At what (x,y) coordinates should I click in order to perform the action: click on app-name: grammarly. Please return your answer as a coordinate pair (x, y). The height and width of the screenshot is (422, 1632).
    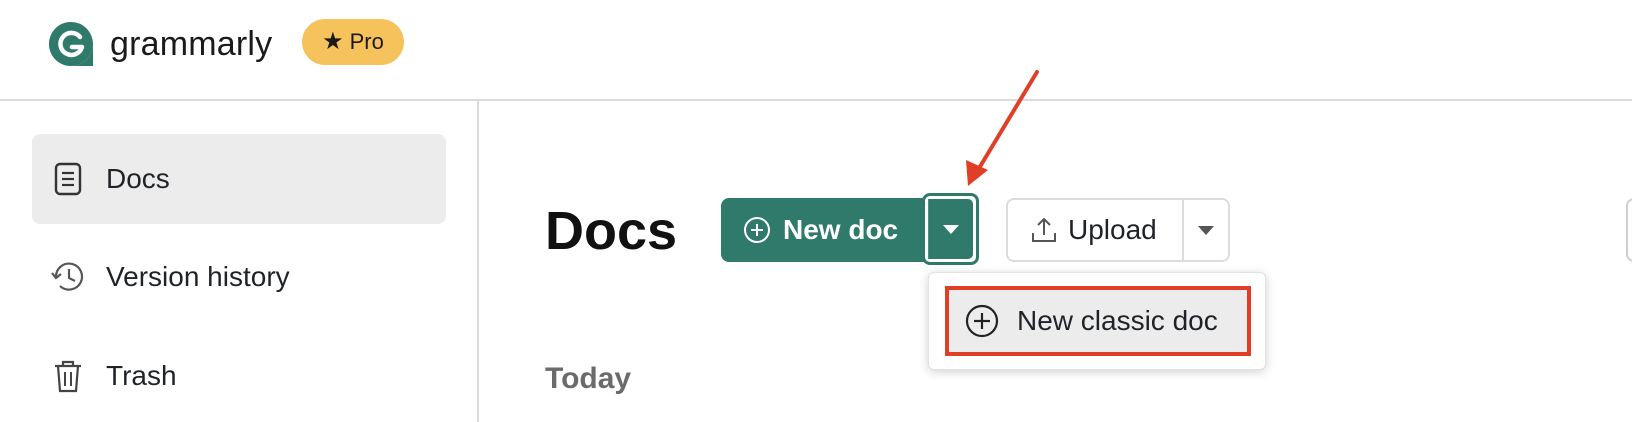
    Looking at the image, I should click on (191, 44).